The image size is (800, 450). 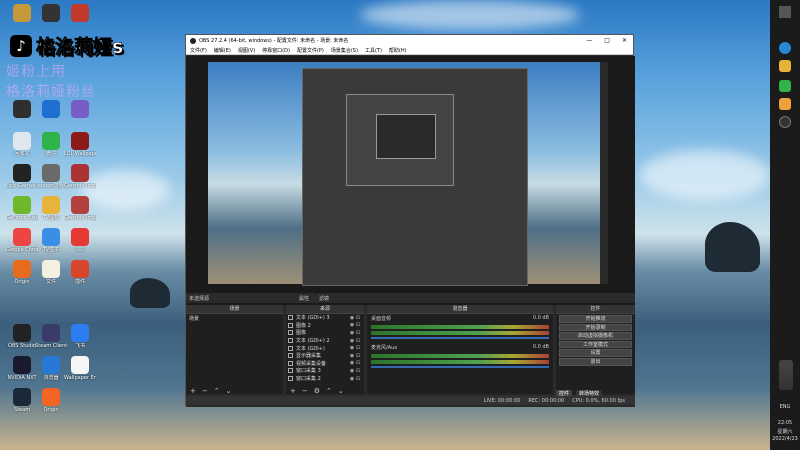 I want to click on start-recording-button: 开始录制, so click(x=595, y=327).